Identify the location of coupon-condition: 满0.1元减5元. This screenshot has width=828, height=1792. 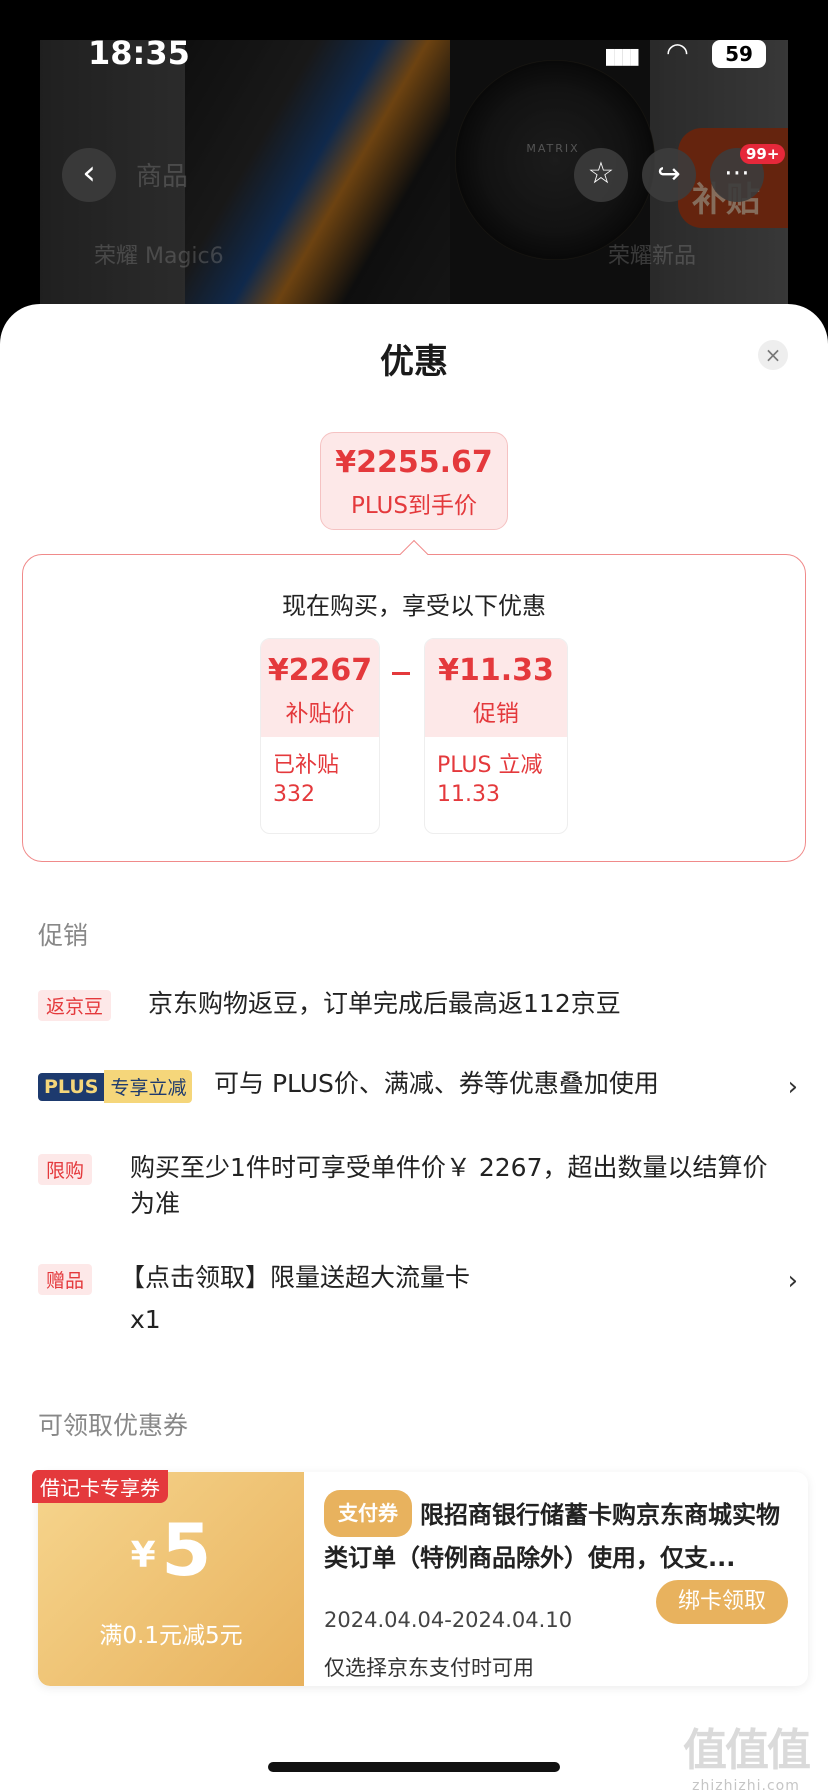
(171, 1636).